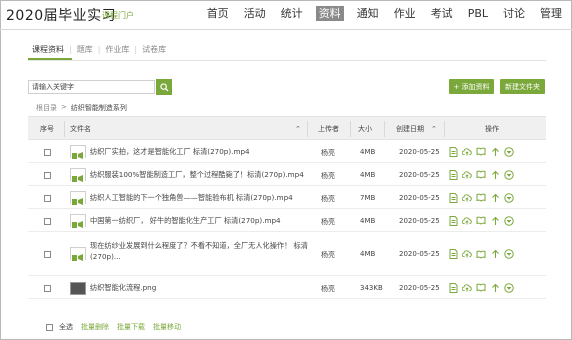  I want to click on file-size: 7MB, so click(368, 197).